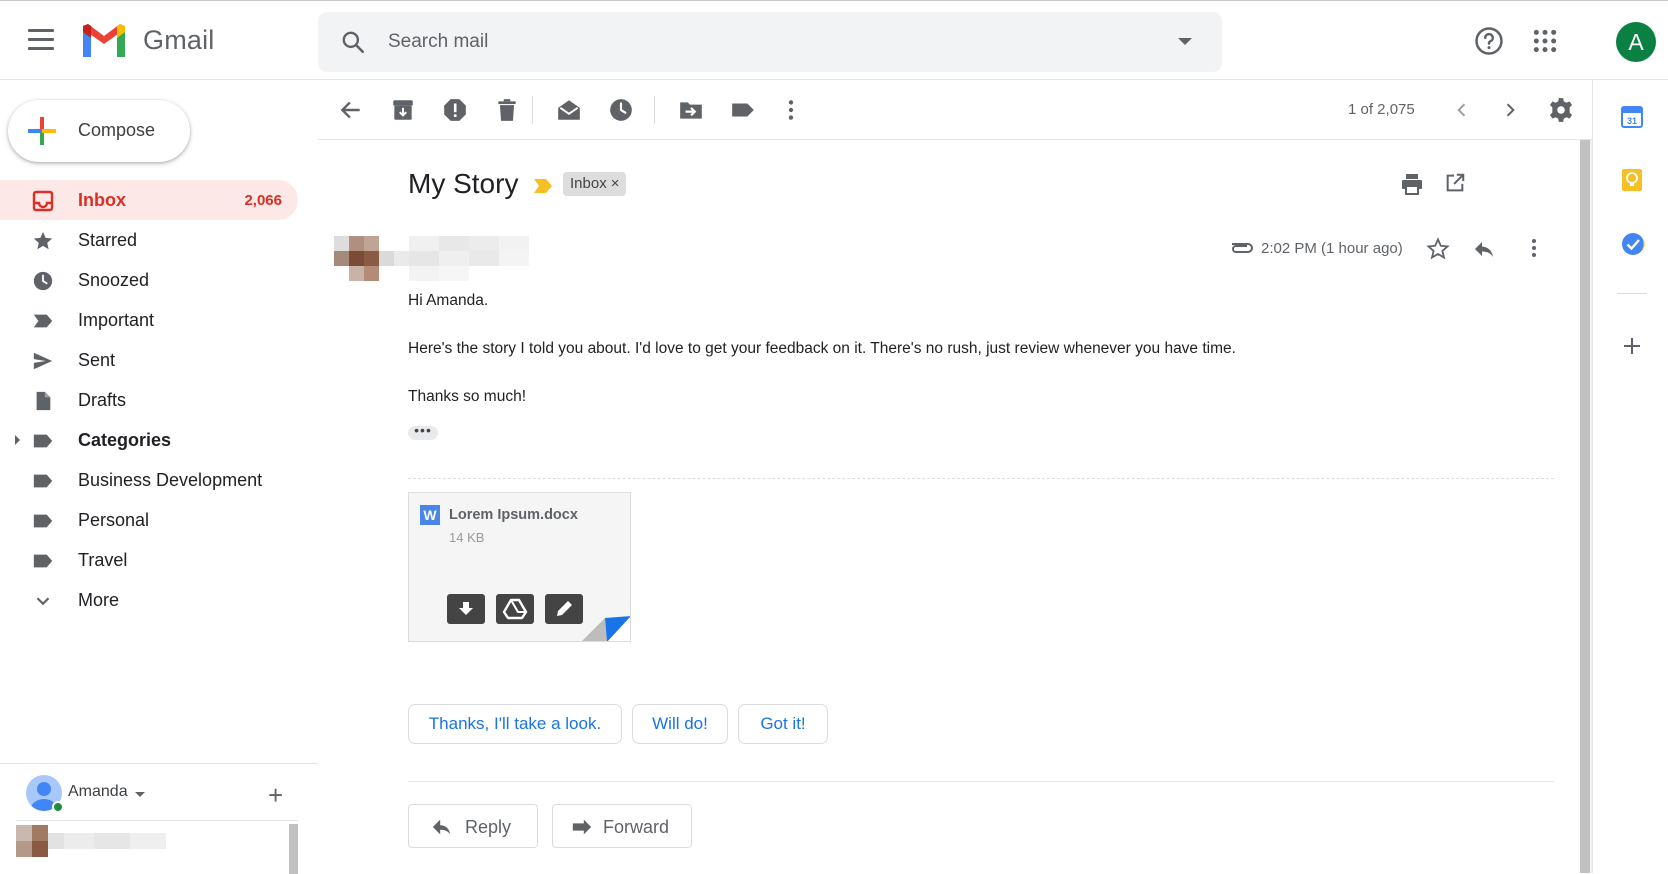 This screenshot has width=1668, height=874. Describe the element at coordinates (351, 110) in the screenshot. I see `back-arrow-icon` at that location.